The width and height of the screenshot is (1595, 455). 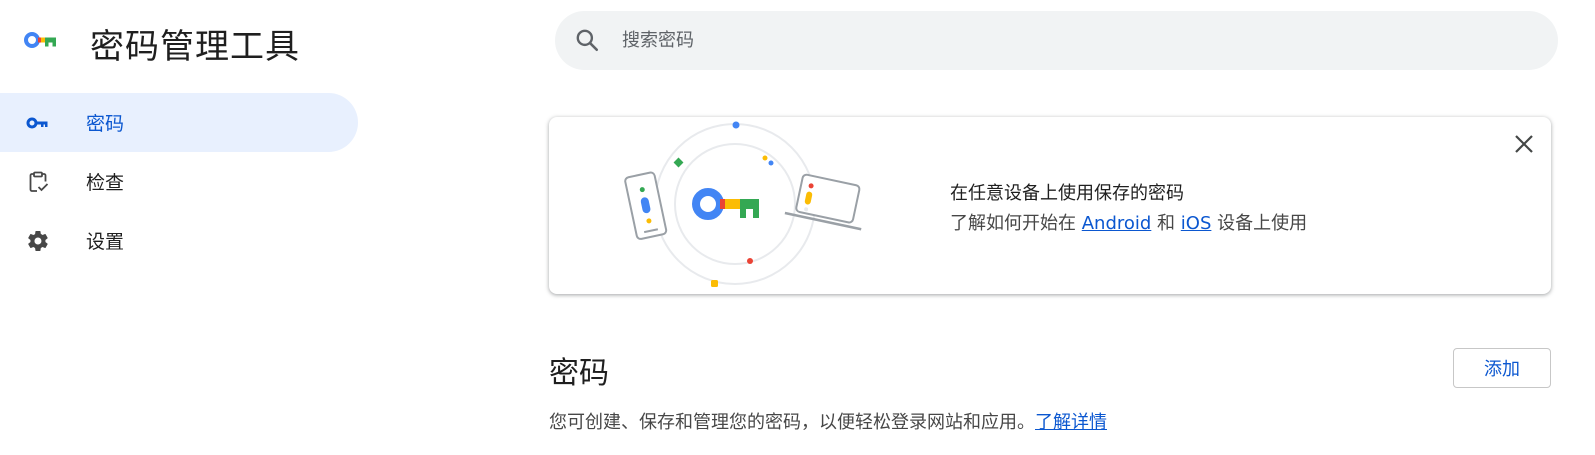 I want to click on section-description-text: 您可创建、保存和管理您的密码，以便轻松登录网站和应用。, so click(x=792, y=422).